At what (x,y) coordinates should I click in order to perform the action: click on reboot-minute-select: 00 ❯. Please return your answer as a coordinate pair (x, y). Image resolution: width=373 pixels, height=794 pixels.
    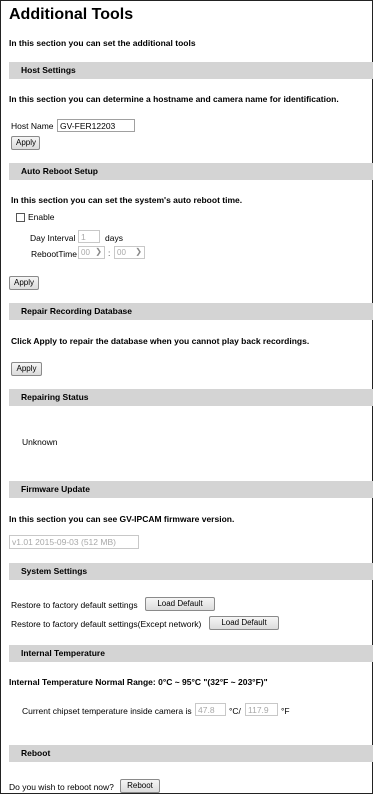
    Looking at the image, I should click on (129, 252).